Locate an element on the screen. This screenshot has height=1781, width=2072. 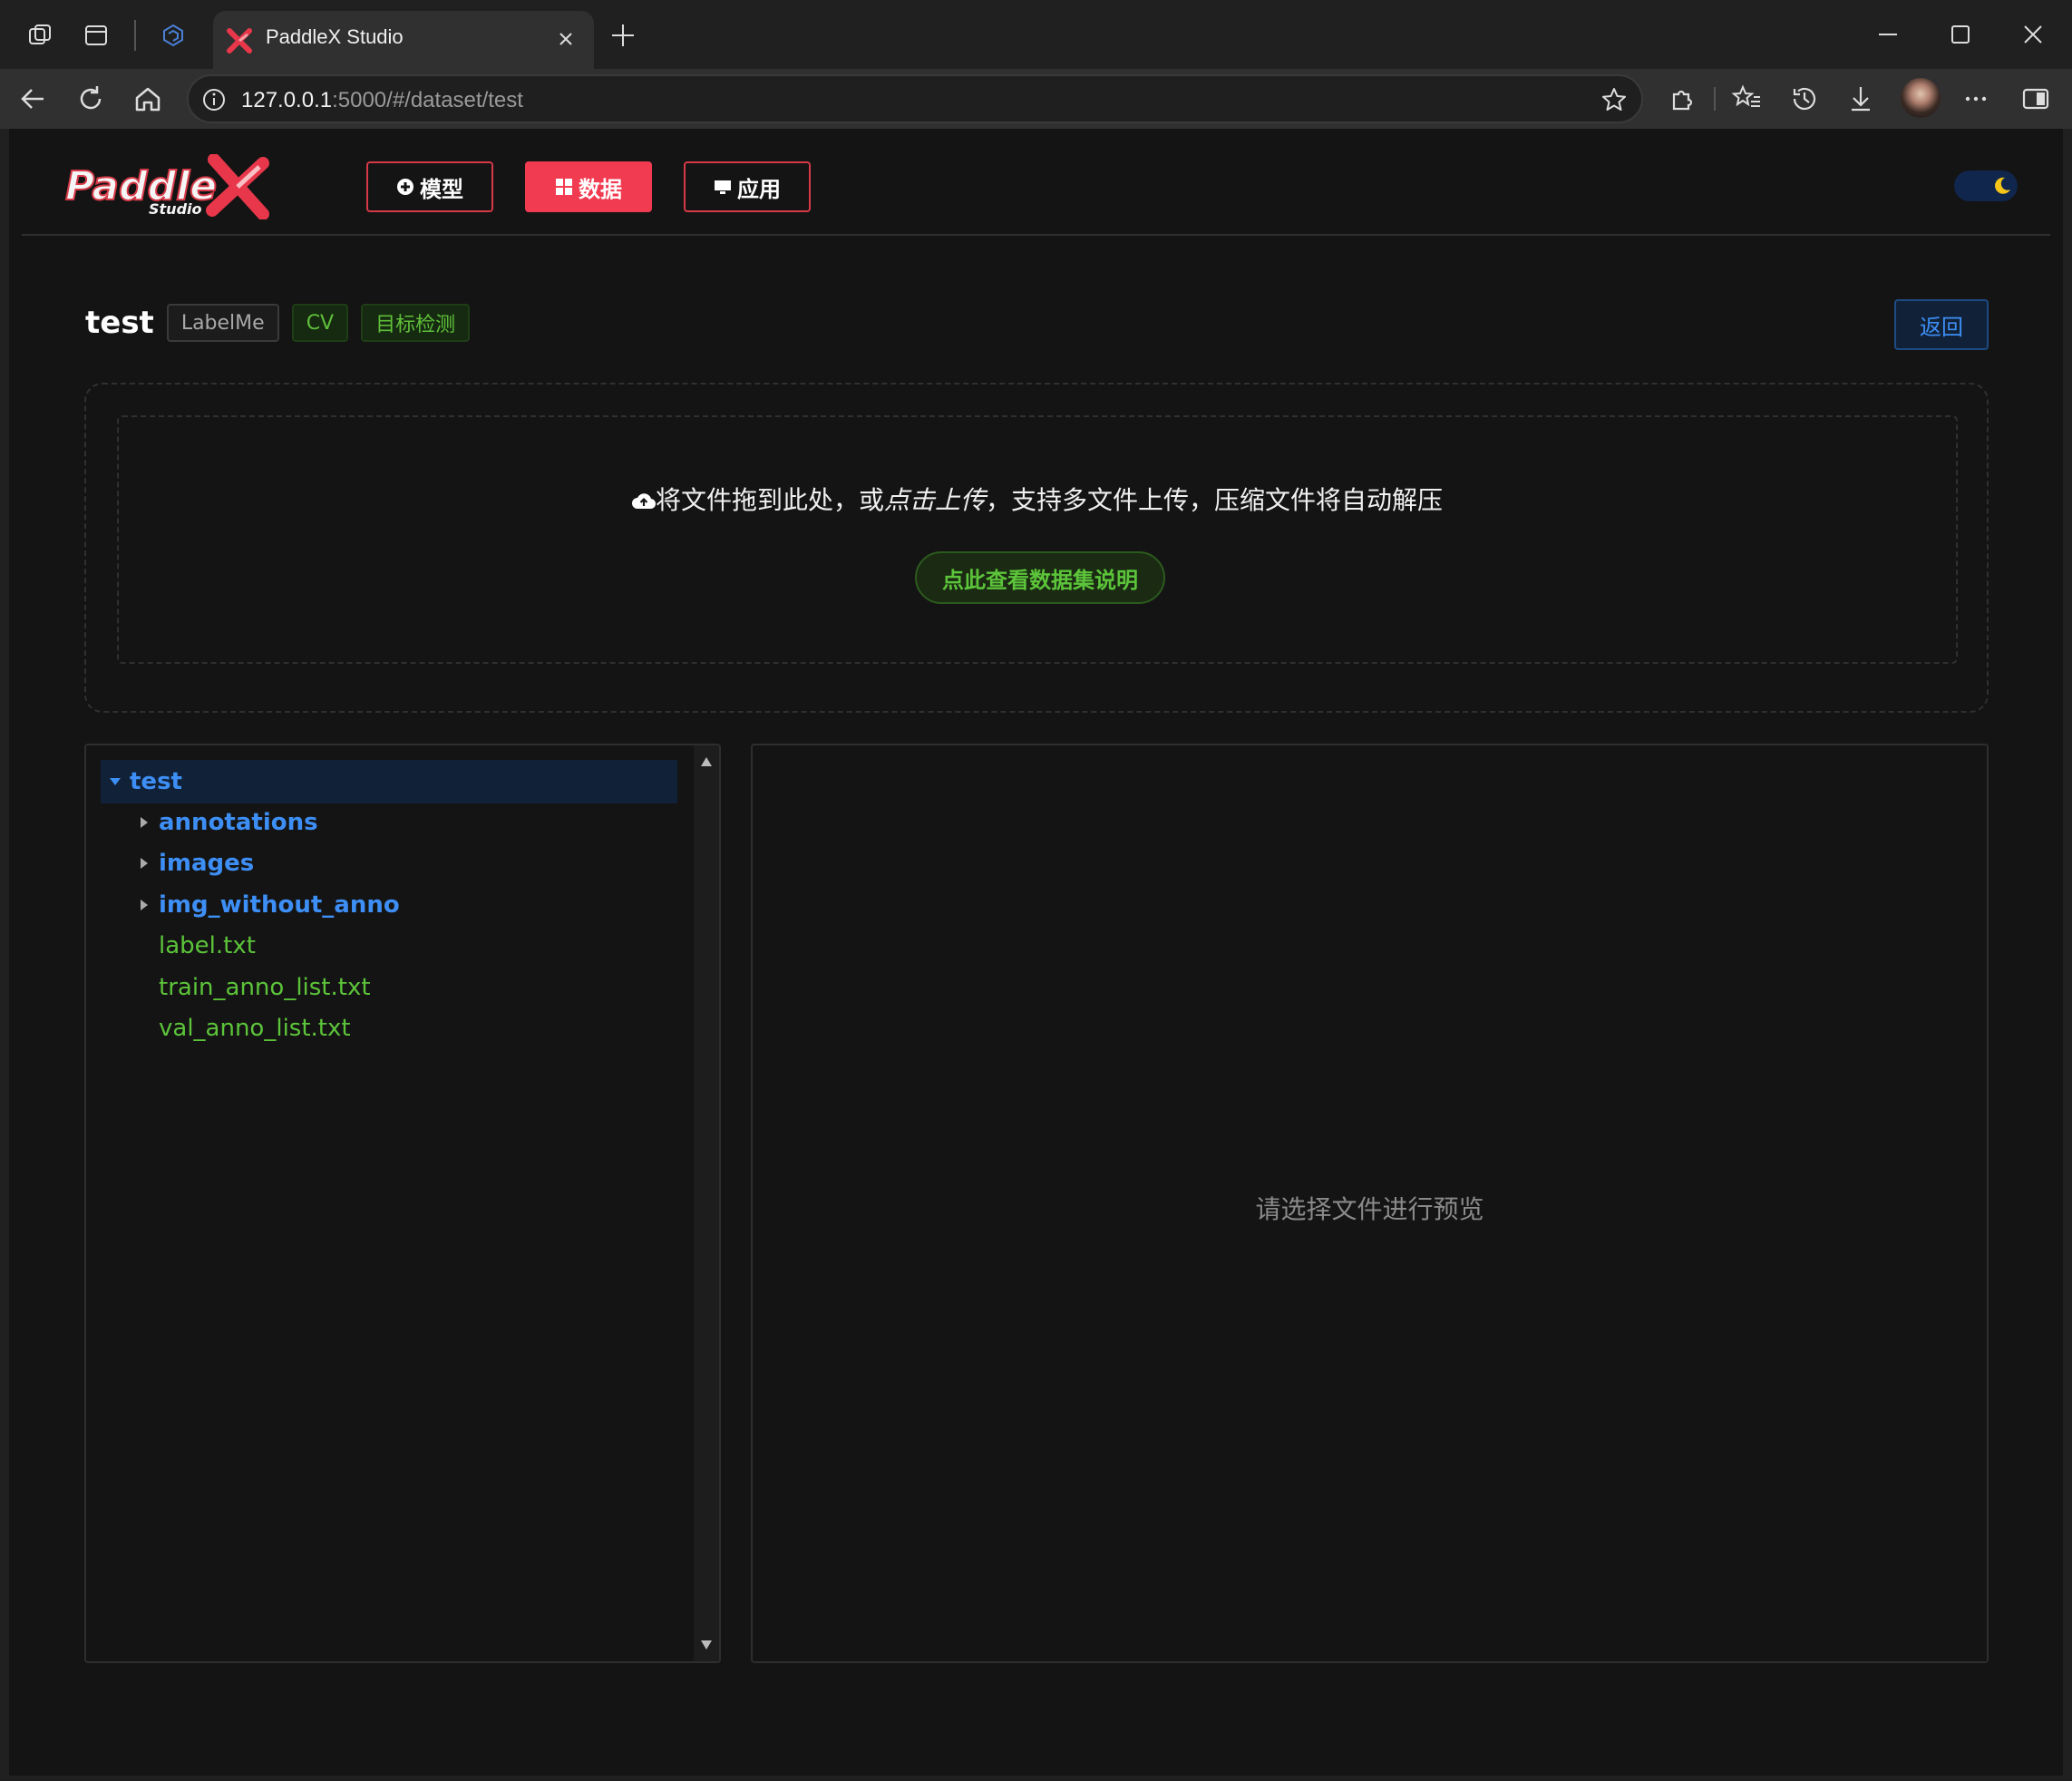
nav-data-label: 数据 is located at coordinates (601, 189).